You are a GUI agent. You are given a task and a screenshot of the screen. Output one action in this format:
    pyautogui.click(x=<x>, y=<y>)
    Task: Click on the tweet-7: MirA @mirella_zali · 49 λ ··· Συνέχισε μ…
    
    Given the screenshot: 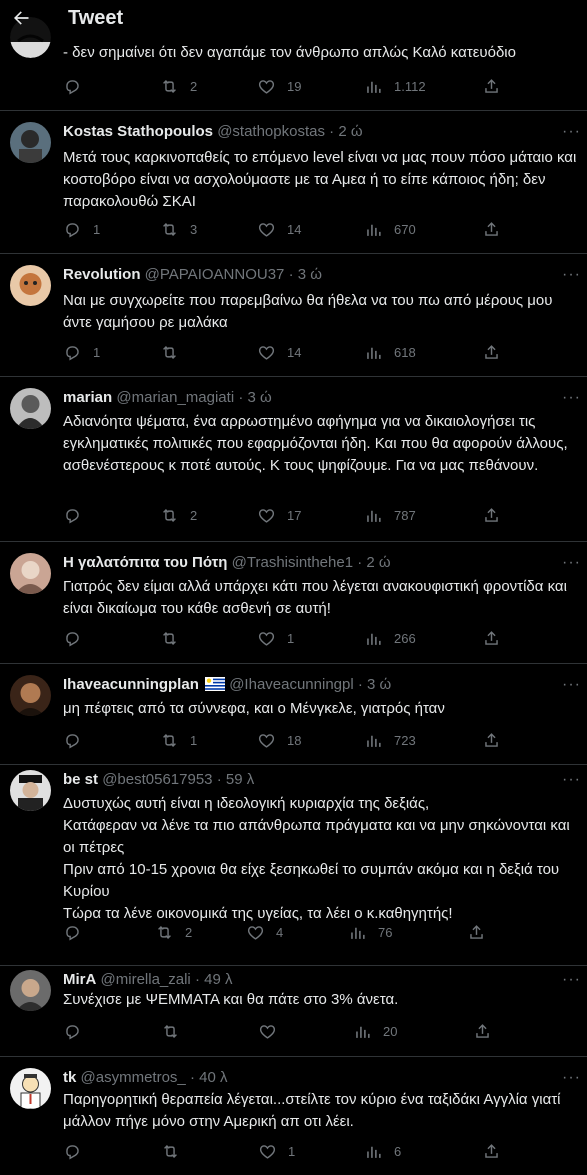 What is the action you would take?
    pyautogui.click(x=293, y=1011)
    